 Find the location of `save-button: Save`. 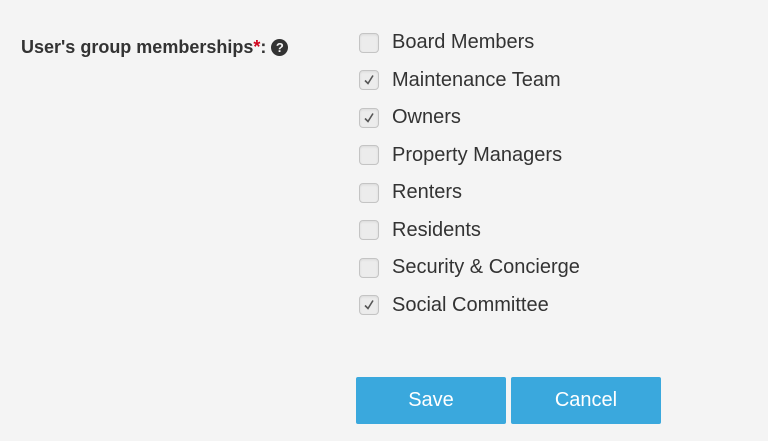

save-button: Save is located at coordinates (431, 400).